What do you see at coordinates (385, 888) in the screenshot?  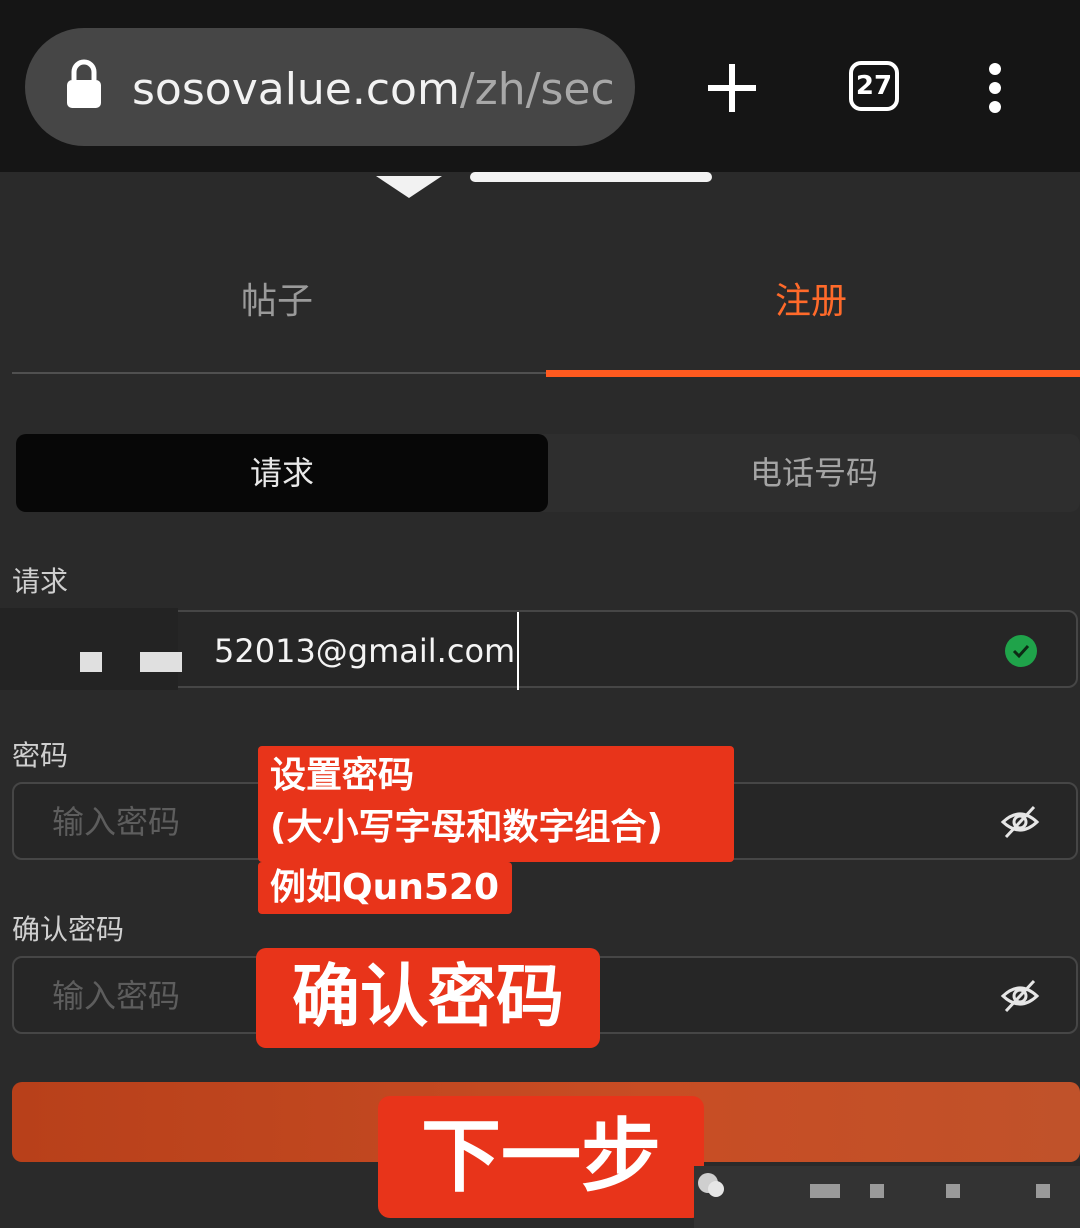 I see `password-hint-example: 例如Qun520` at bounding box center [385, 888].